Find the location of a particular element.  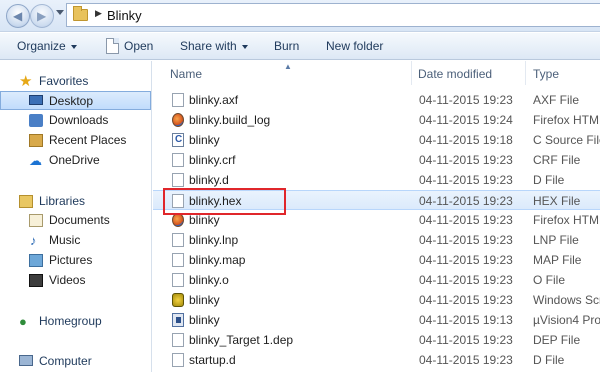

file-row: startup.d 04-11-2015 19:23 D File is located at coordinates (376, 360).